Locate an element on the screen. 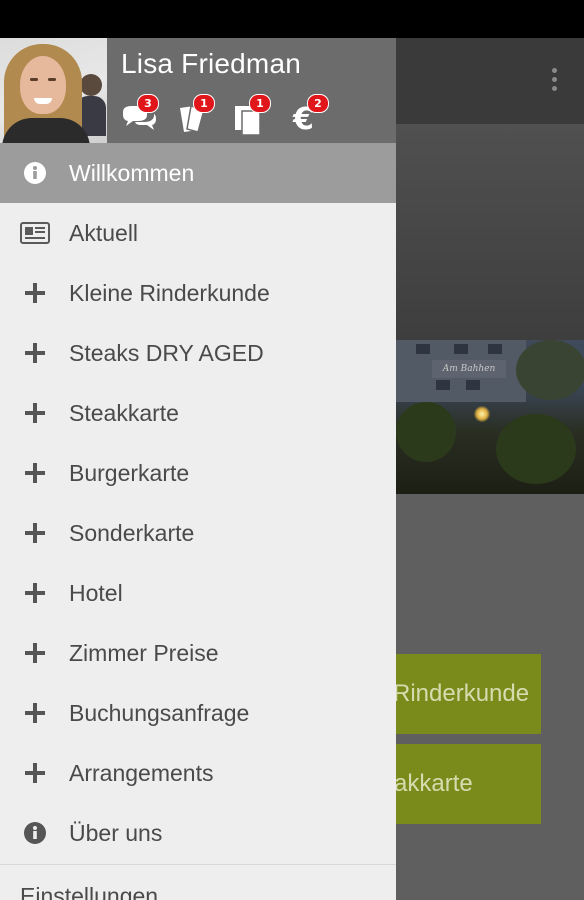 The height and width of the screenshot is (900, 584). menu-item-label: Hotel is located at coordinates (96, 592).